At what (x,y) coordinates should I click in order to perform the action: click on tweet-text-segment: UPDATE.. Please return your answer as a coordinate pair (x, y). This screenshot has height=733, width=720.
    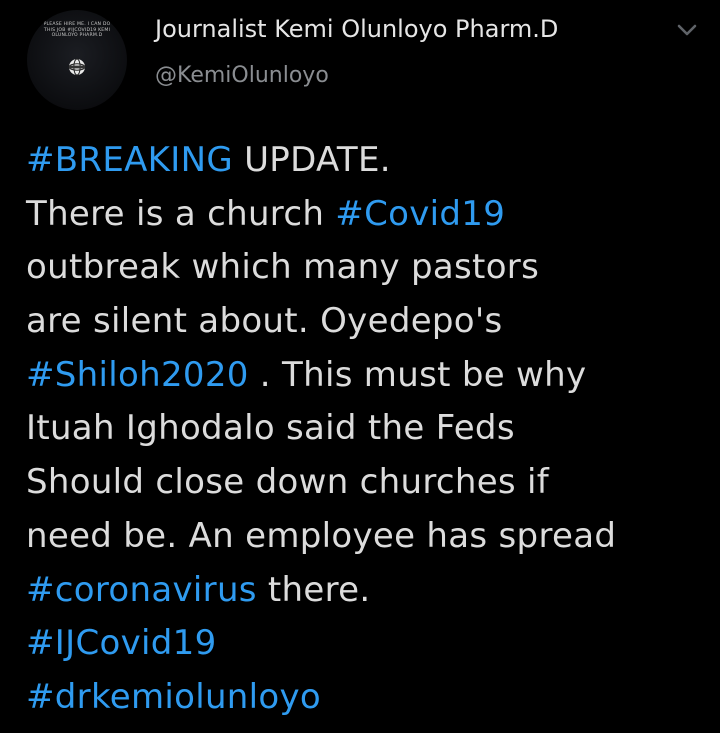
    Looking at the image, I should click on (311, 160).